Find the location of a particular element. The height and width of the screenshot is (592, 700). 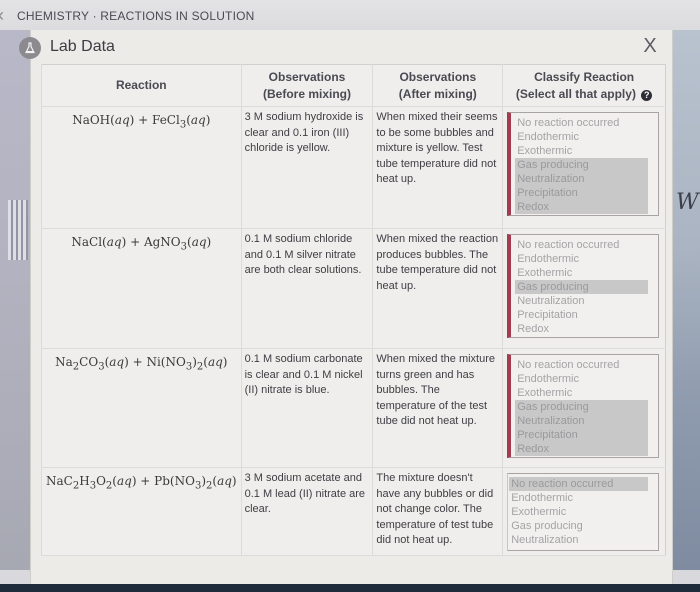

panel-title: Lab Data is located at coordinates (82, 46).